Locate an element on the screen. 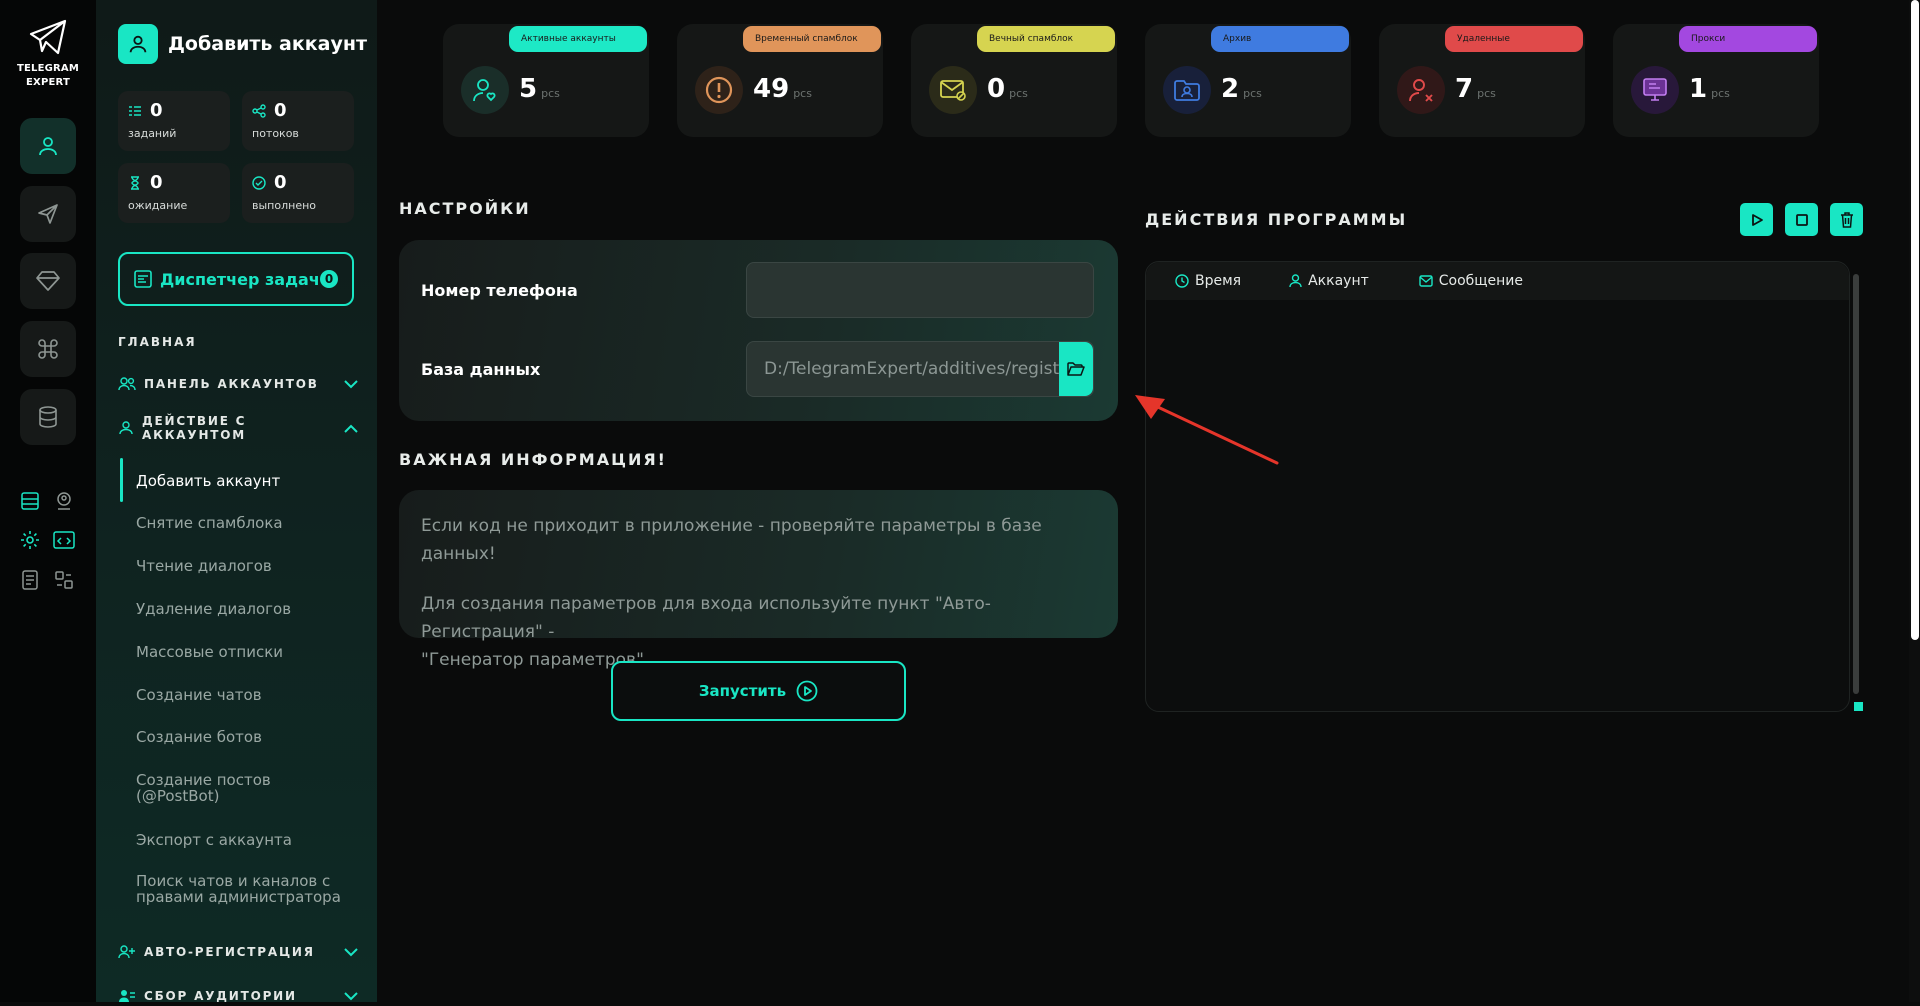 Image resolution: width=1920 pixels, height=1006 pixels. document-icon is located at coordinates (30, 580).